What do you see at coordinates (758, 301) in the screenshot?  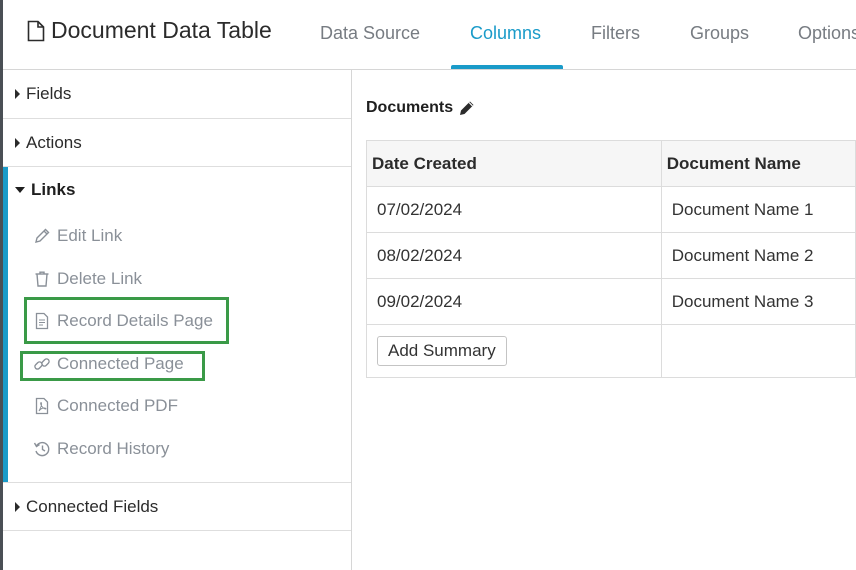 I see `cell-document-name: Document Name 3` at bounding box center [758, 301].